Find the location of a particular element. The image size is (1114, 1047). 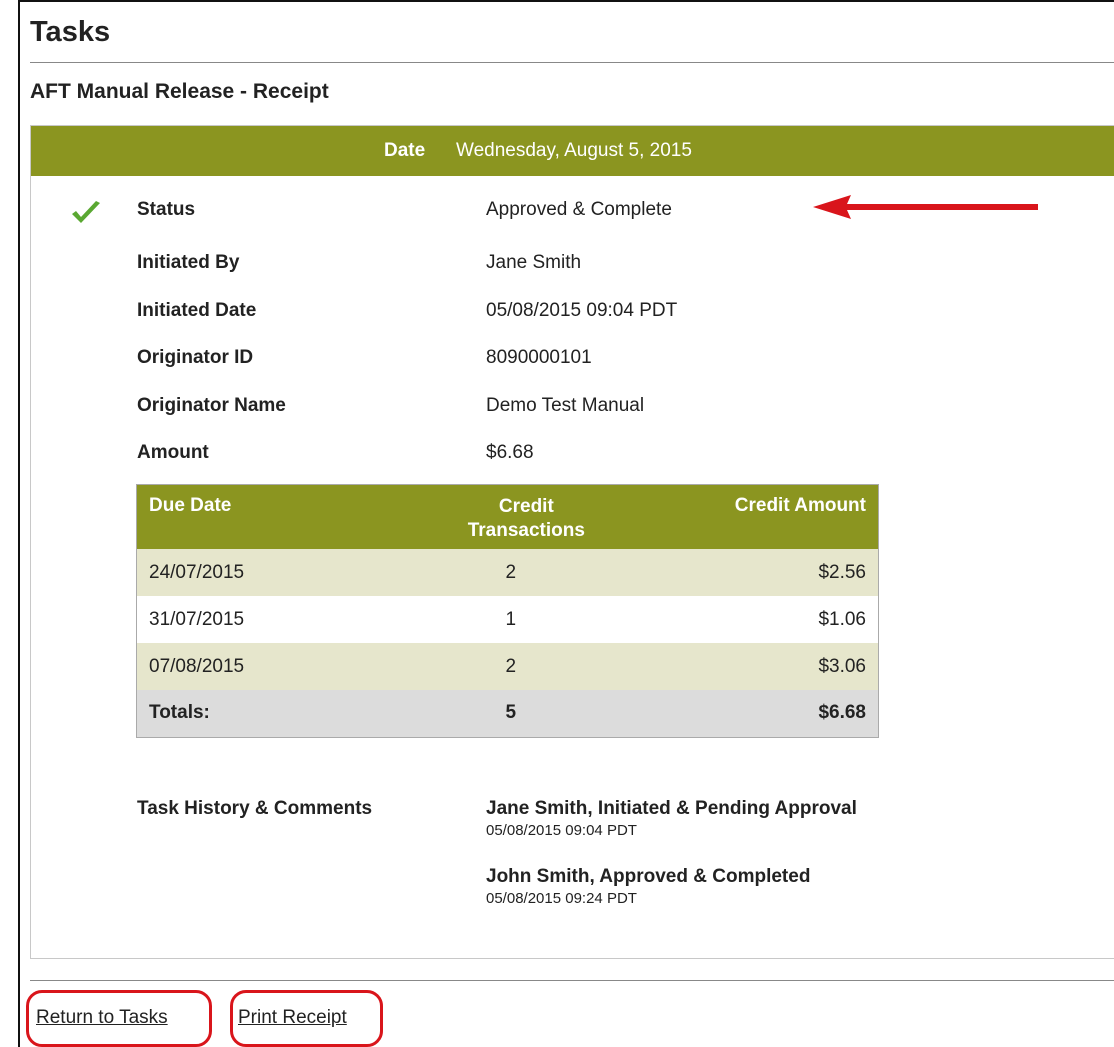

totals-label: Totals: is located at coordinates (276, 713).